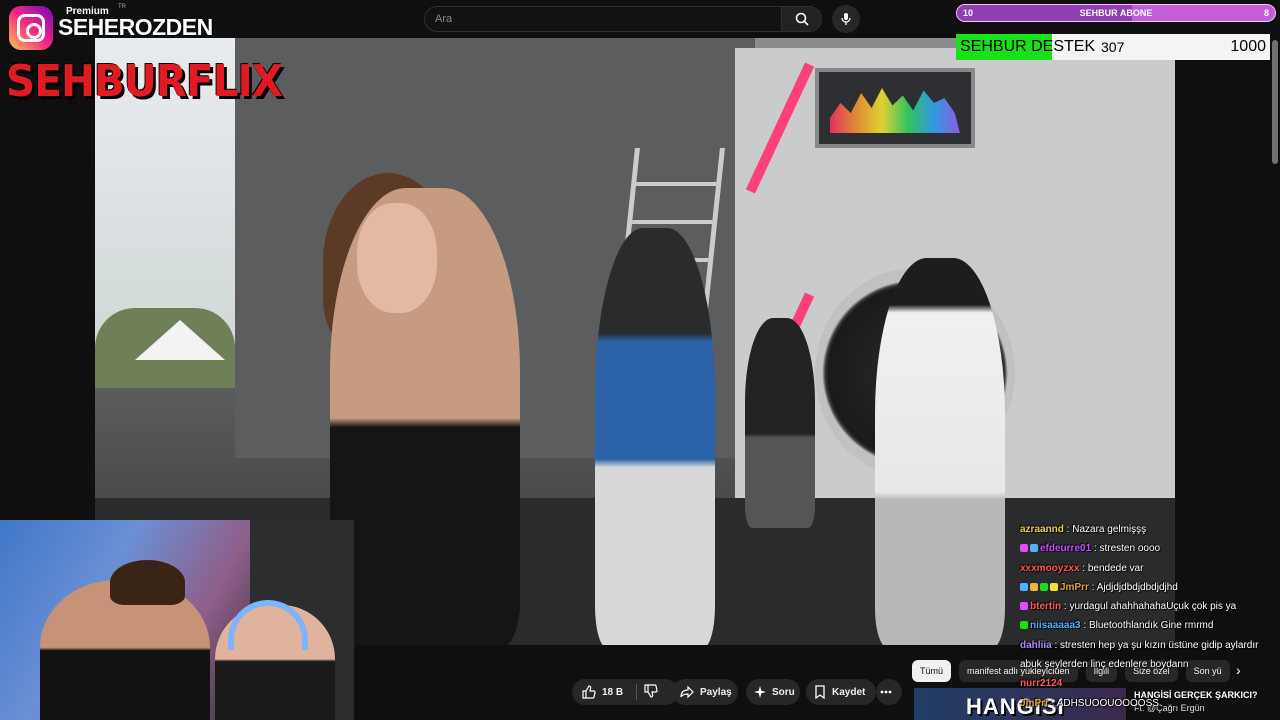 Image resolution: width=1280 pixels, height=720 pixels. Describe the element at coordinates (1042, 529) in the screenshot. I see `chat-username: azraannd` at that location.